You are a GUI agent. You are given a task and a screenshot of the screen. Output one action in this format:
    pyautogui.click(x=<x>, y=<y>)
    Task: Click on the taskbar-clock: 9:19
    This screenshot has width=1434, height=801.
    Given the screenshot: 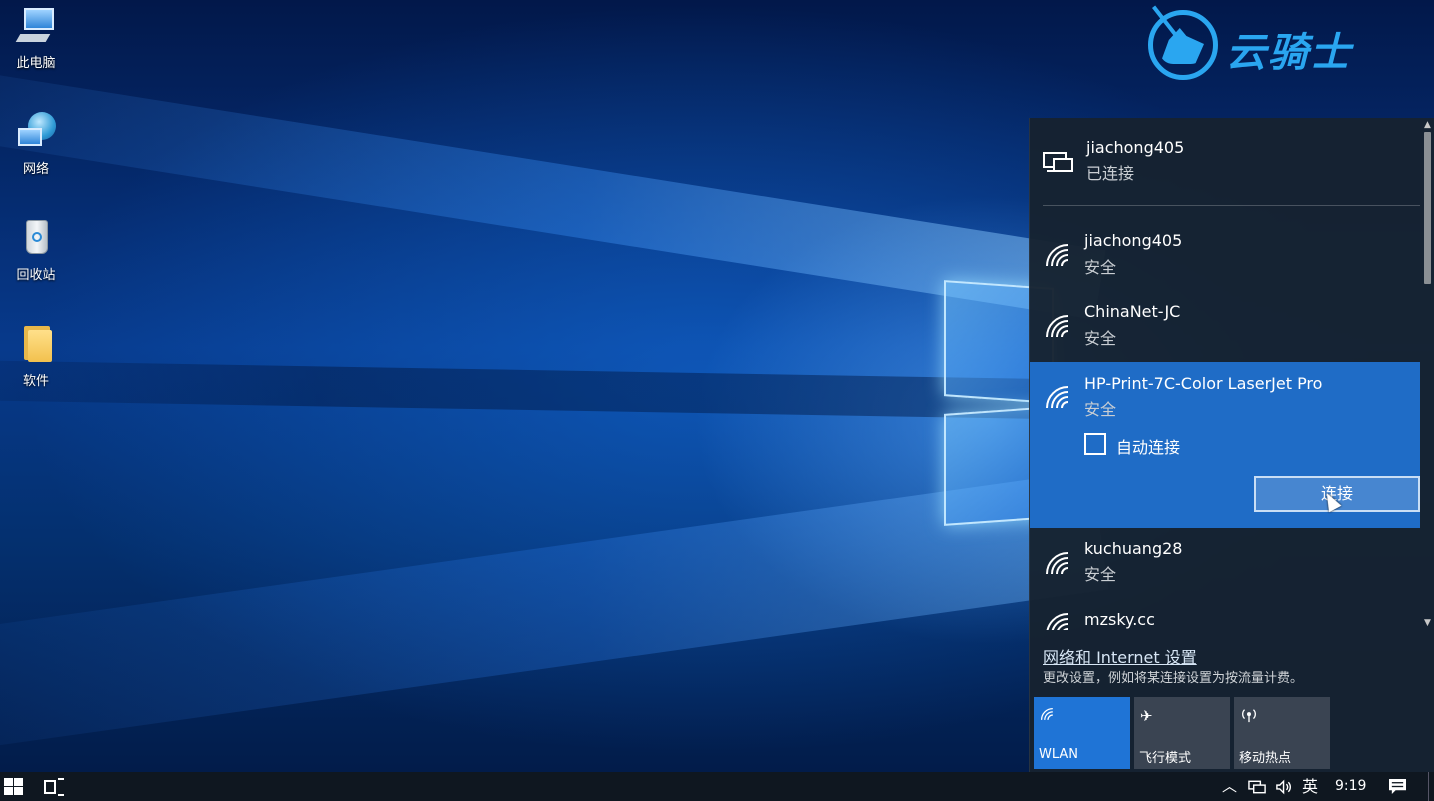 What is the action you would take?
    pyautogui.click(x=1350, y=786)
    